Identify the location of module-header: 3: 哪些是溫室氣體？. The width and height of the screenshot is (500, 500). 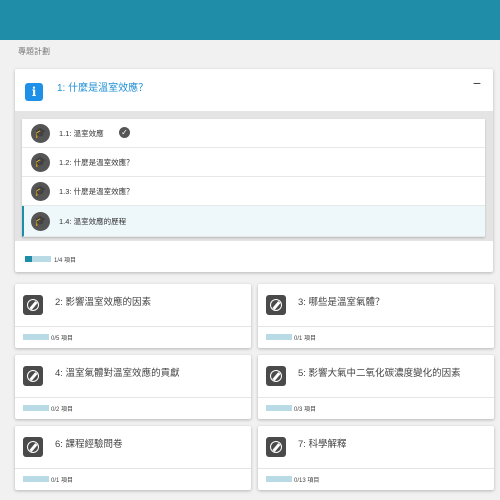
(376, 305).